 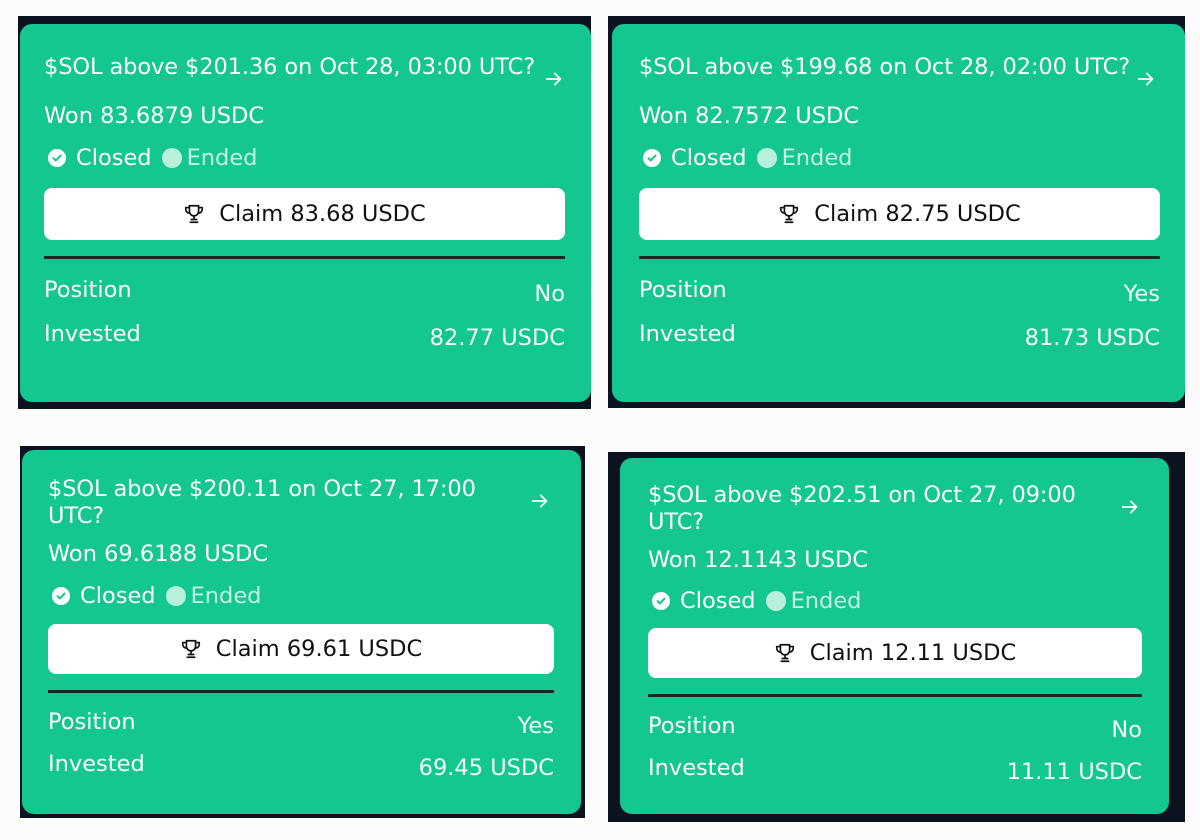 What do you see at coordinates (887, 67) in the screenshot?
I see `market-title: $SOL above $199.68 on Oct 28, 02:00 UTC?` at bounding box center [887, 67].